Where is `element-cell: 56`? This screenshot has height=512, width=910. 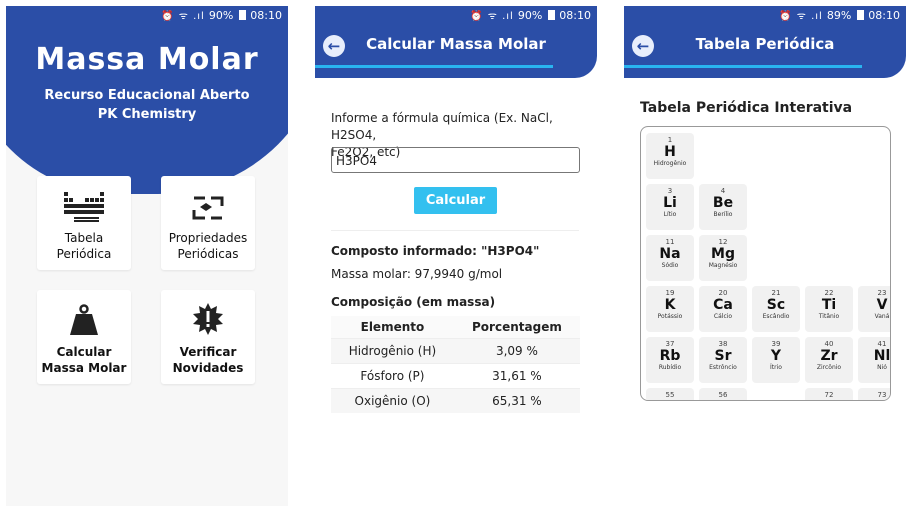
element-cell: 56 is located at coordinates (723, 394).